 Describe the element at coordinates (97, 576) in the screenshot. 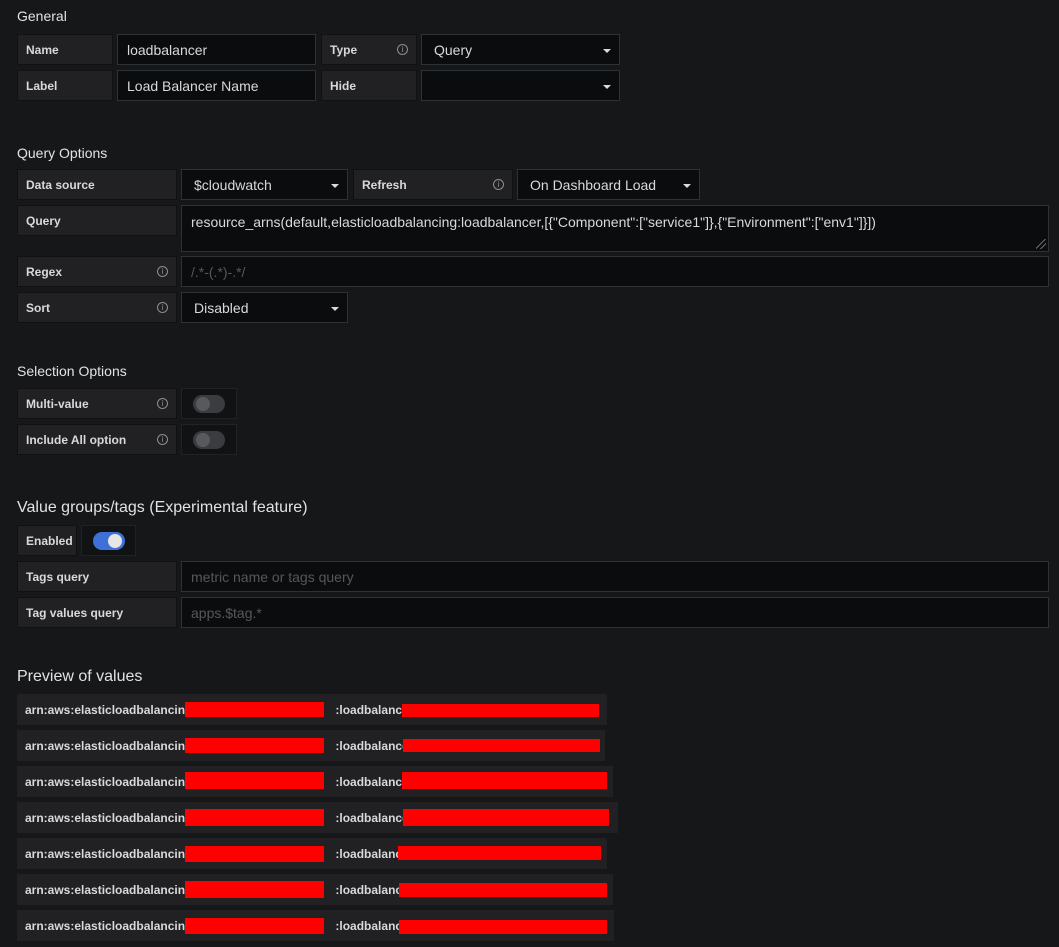

I see `tags-query-label: Tags query` at that location.